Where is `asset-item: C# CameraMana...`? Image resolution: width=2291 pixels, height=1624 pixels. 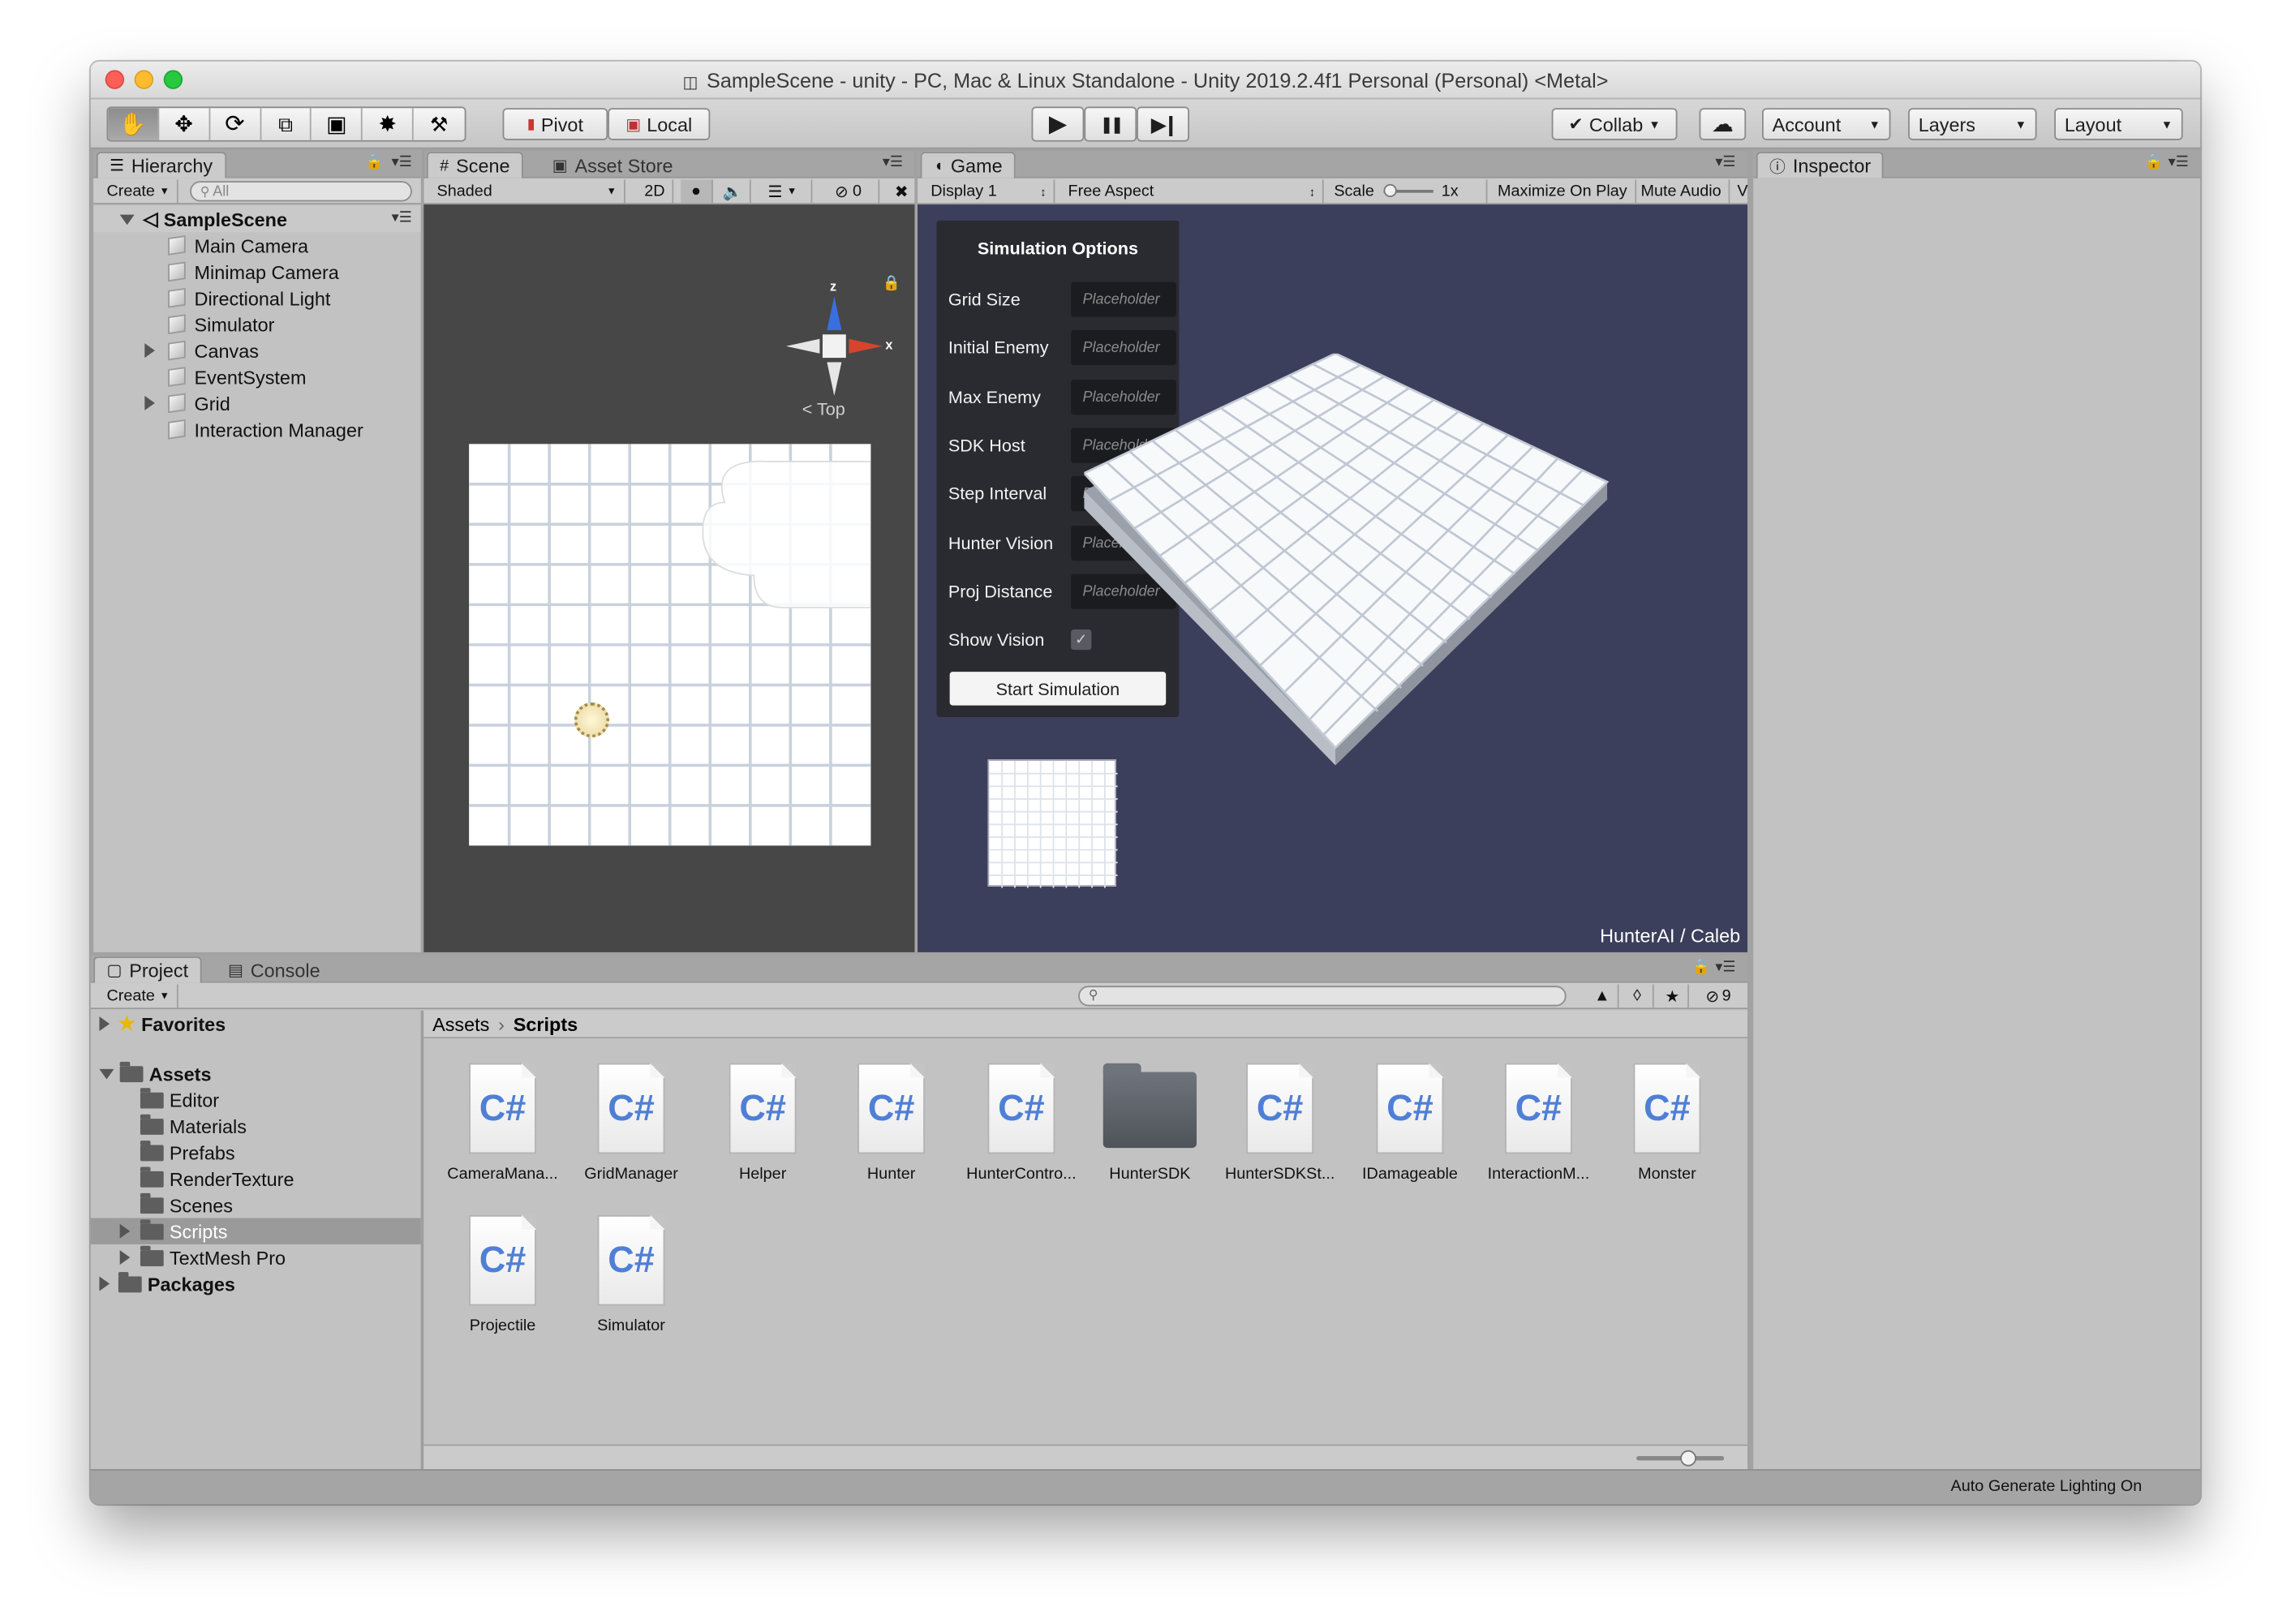 asset-item: C# CameraMana... is located at coordinates (502, 1123).